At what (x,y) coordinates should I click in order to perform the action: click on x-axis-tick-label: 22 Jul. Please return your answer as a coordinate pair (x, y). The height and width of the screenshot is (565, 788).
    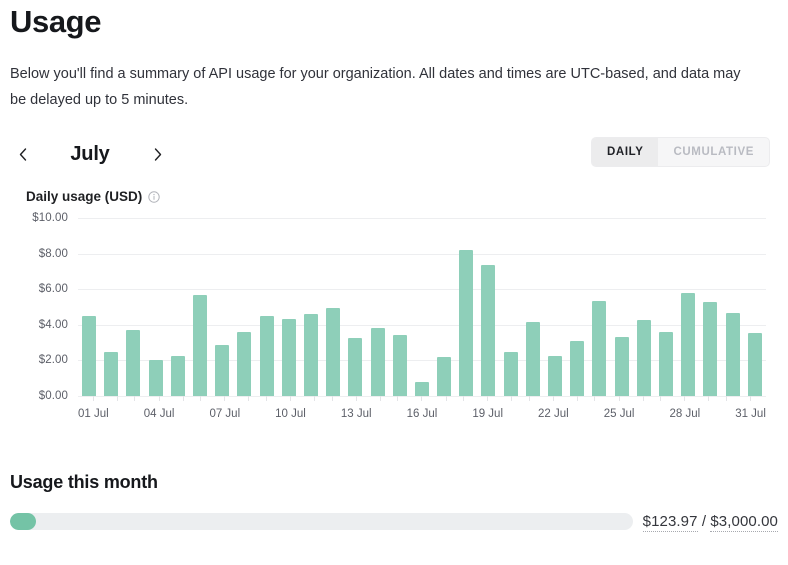
    Looking at the image, I should click on (553, 414).